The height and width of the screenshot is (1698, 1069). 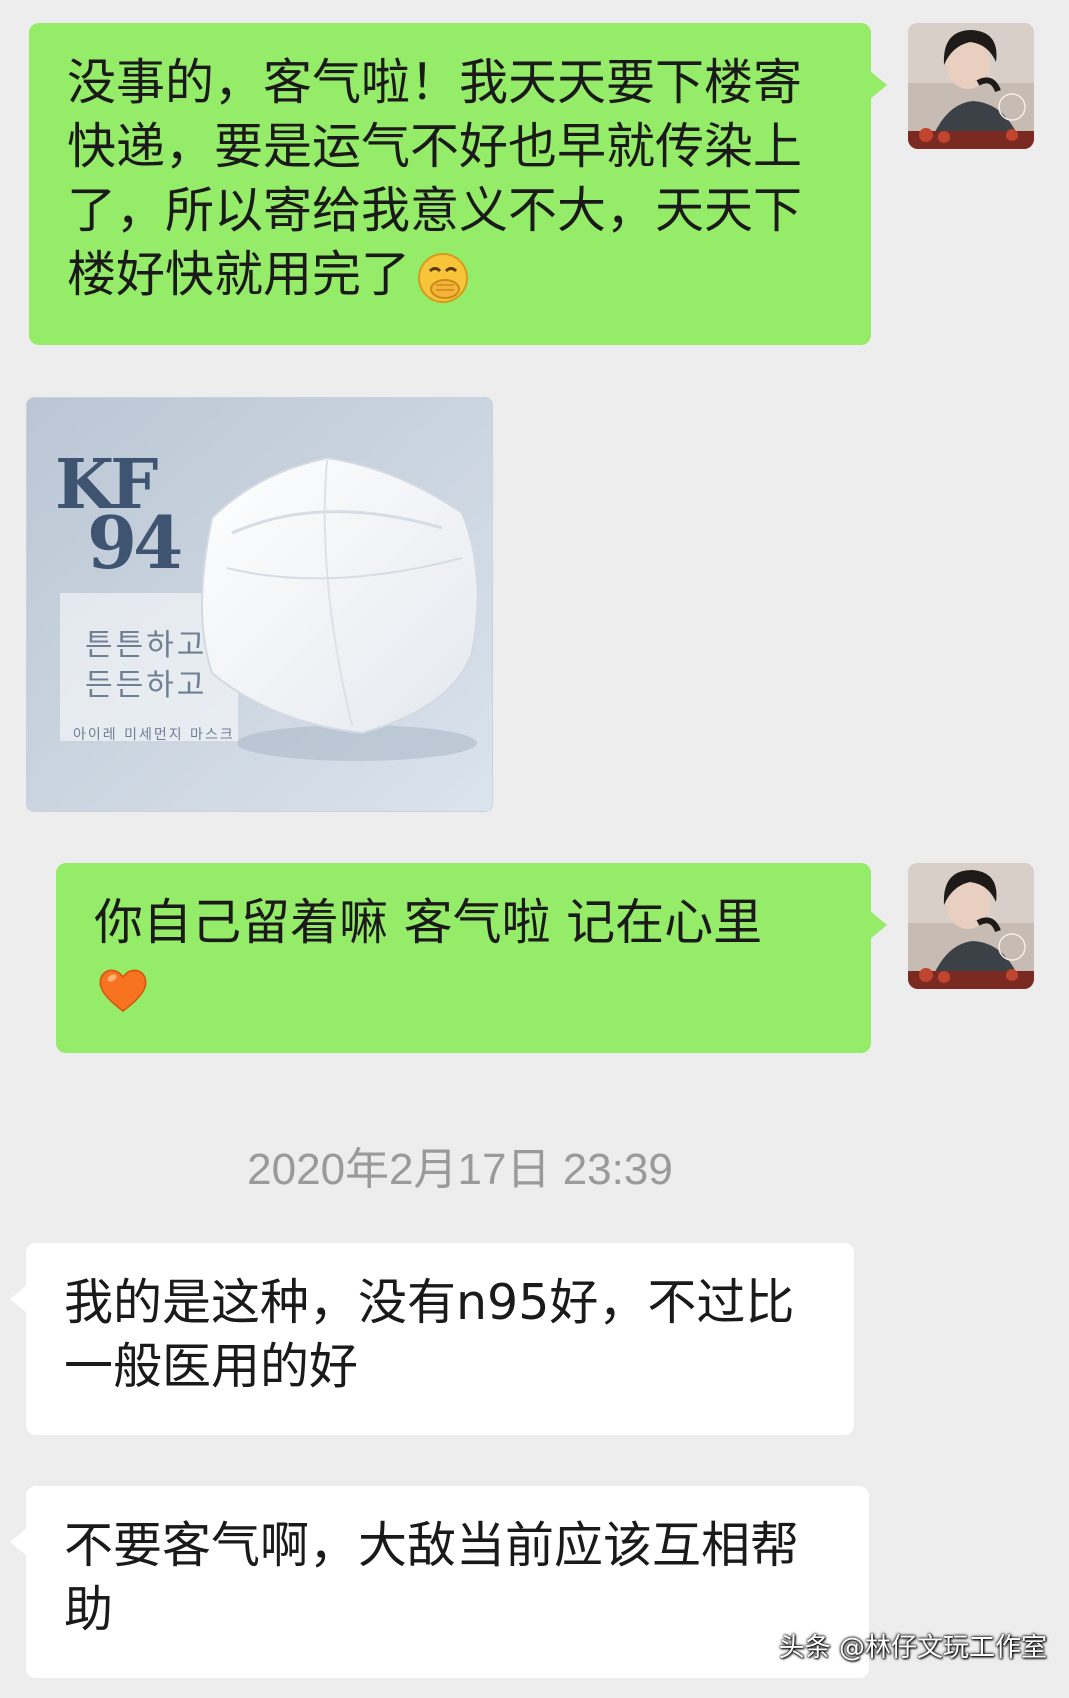 What do you see at coordinates (146, 685) in the screenshot?
I see `korean-line-2: 든든하고` at bounding box center [146, 685].